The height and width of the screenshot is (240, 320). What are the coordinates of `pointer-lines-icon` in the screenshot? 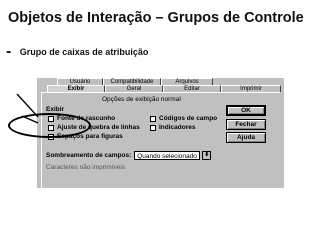 It's located at (27, 108).